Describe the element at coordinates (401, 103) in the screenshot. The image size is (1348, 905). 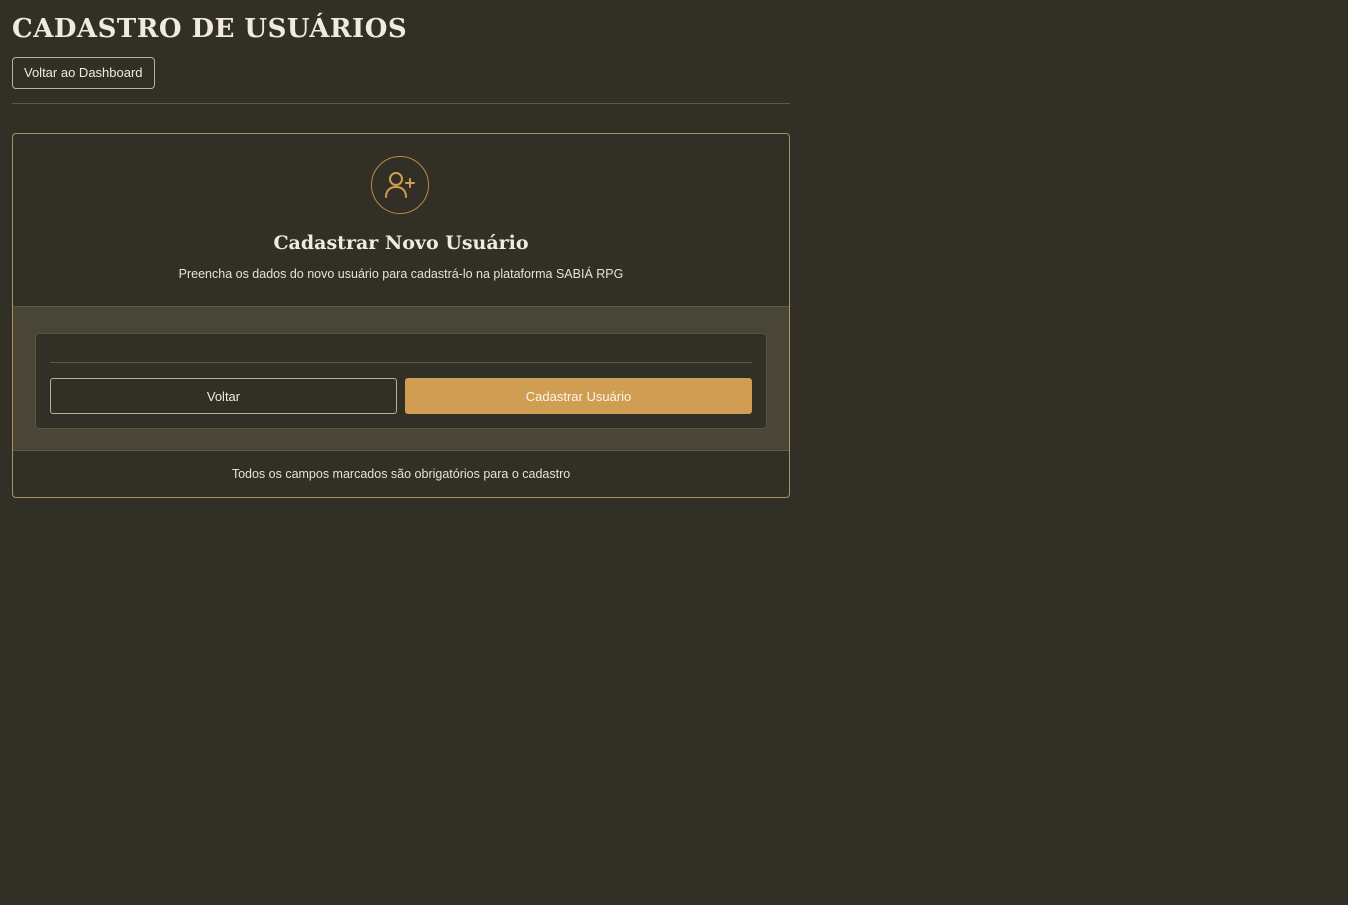
I see `header-divider` at that location.